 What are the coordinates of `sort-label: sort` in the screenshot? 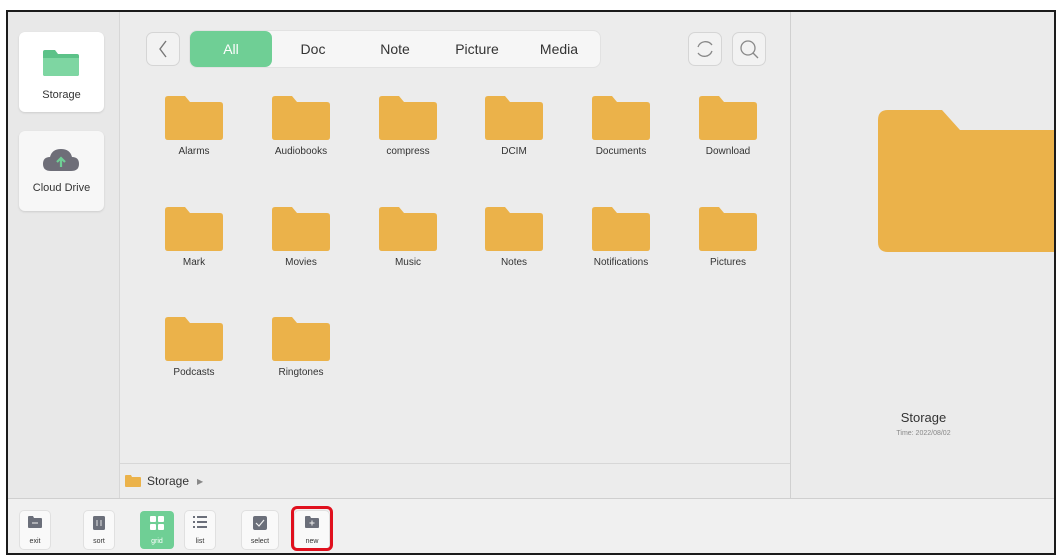 It's located at (99, 541).